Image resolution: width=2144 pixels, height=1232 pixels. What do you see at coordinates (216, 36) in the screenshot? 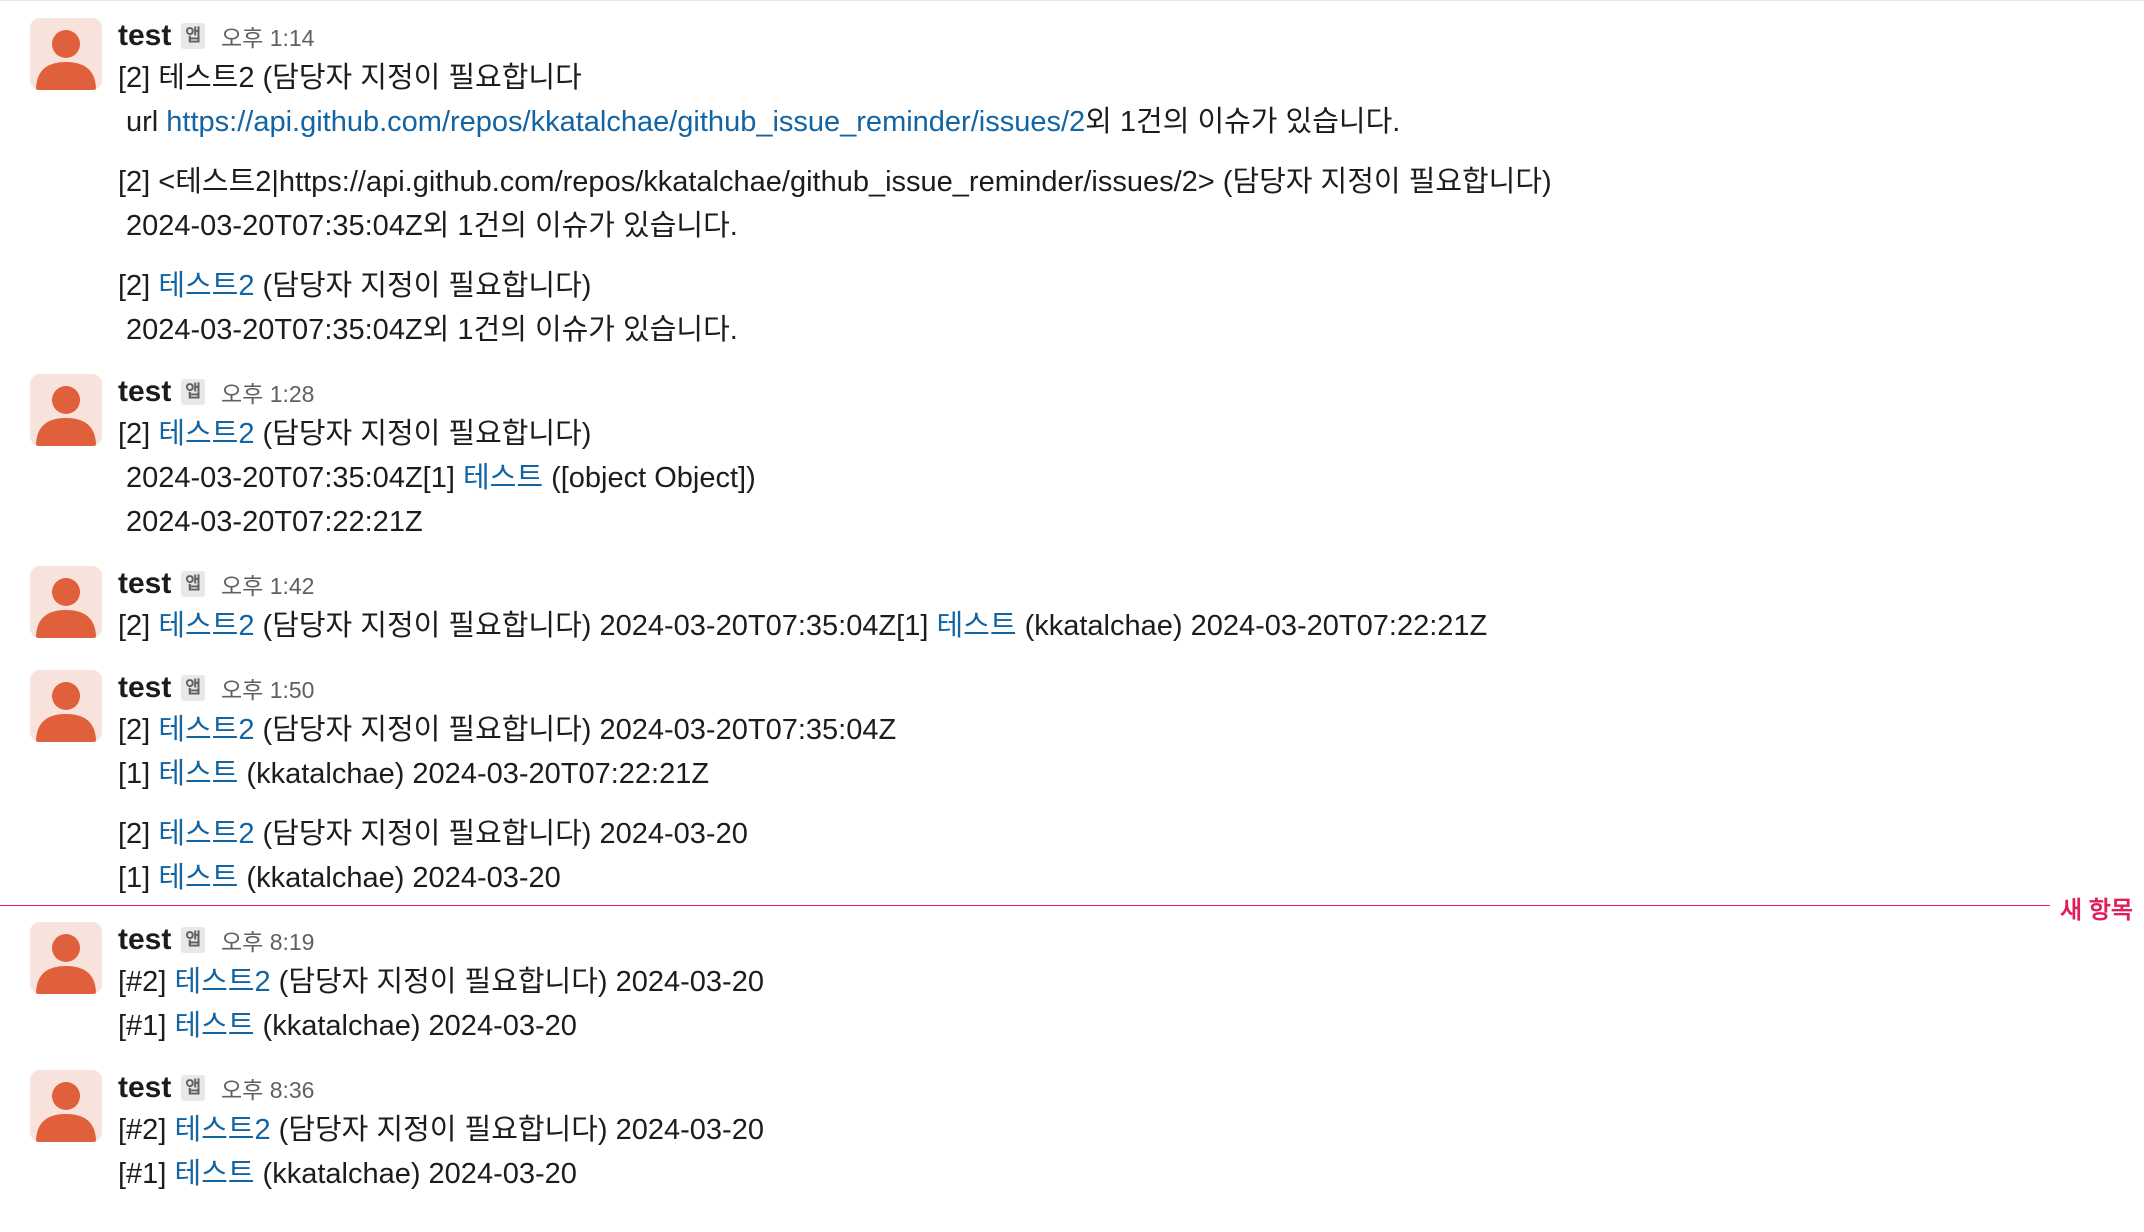
I see `message-header: test 앱 오후 1:14` at bounding box center [216, 36].